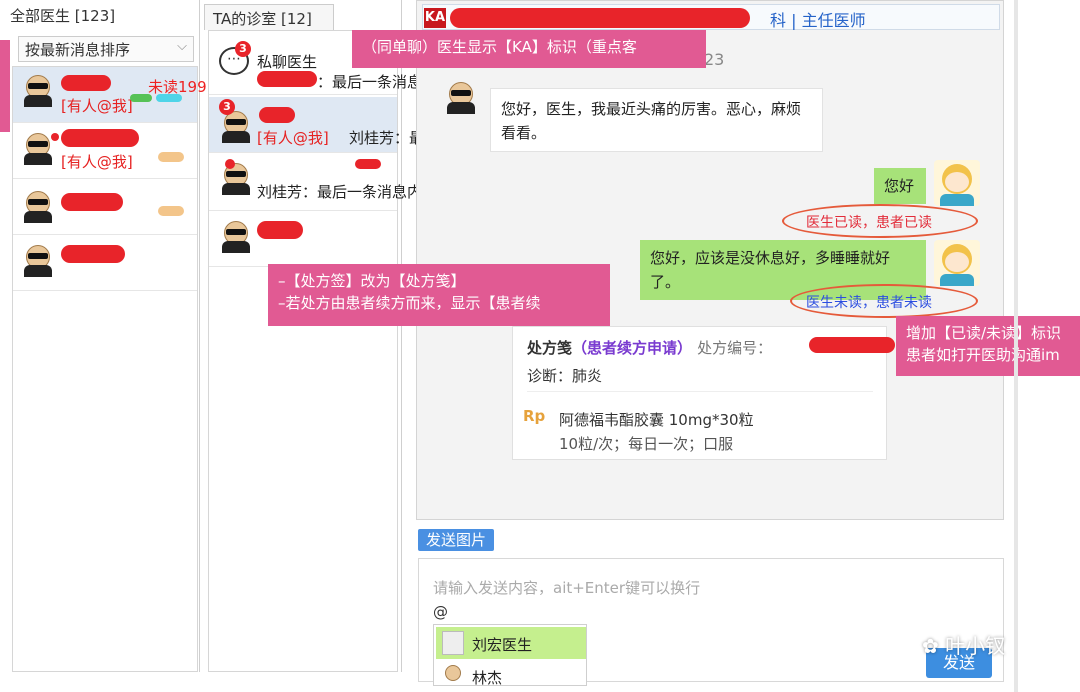 The image size is (1080, 692). I want to click on mention-item-selected: 刘宏医生, so click(511, 643).